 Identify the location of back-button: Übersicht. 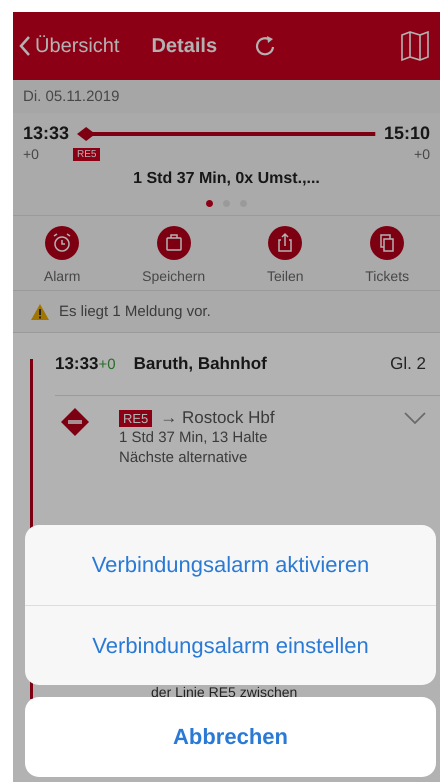
(69, 46).